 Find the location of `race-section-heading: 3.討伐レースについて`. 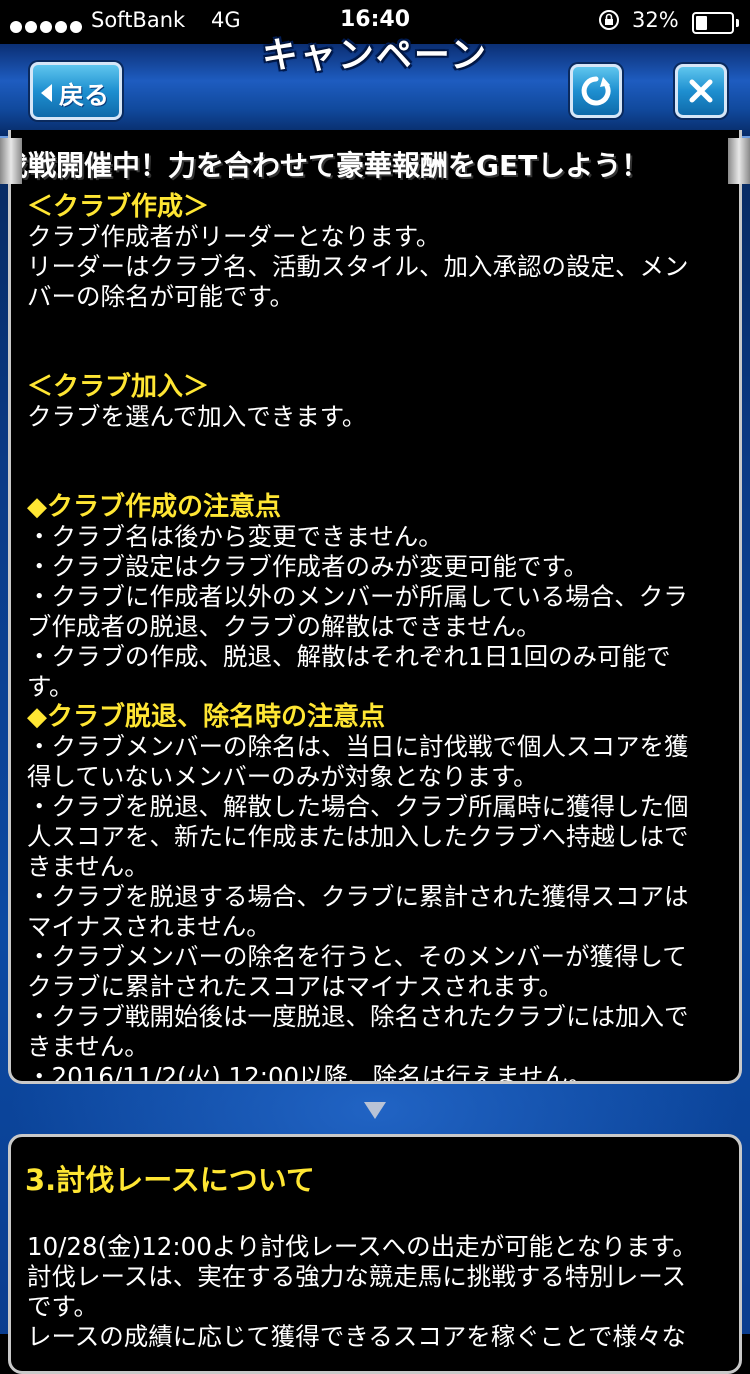

race-section-heading: 3.討伐レースについて is located at coordinates (170, 1180).